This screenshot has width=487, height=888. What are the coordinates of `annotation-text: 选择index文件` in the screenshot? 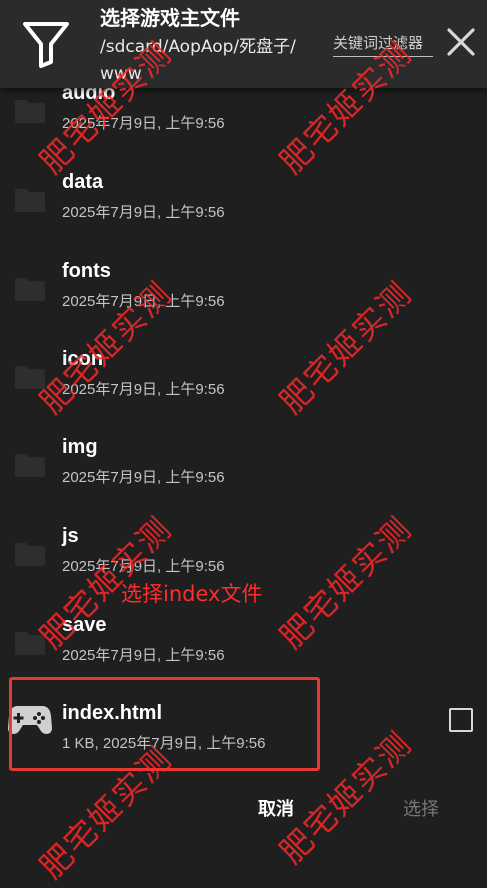 It's located at (192, 594).